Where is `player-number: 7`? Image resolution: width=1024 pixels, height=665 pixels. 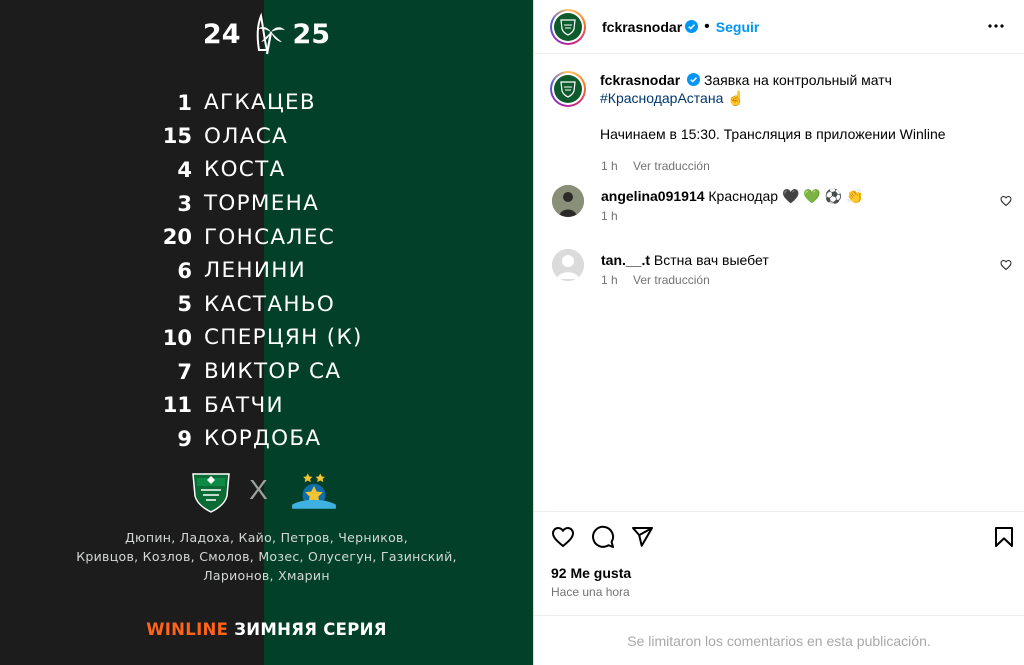 player-number: 7 is located at coordinates (184, 371).